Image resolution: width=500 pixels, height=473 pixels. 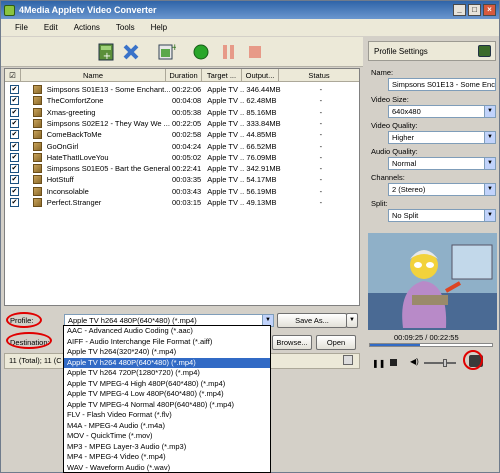 I want to click on menu-help: Help, so click(x=159, y=27).